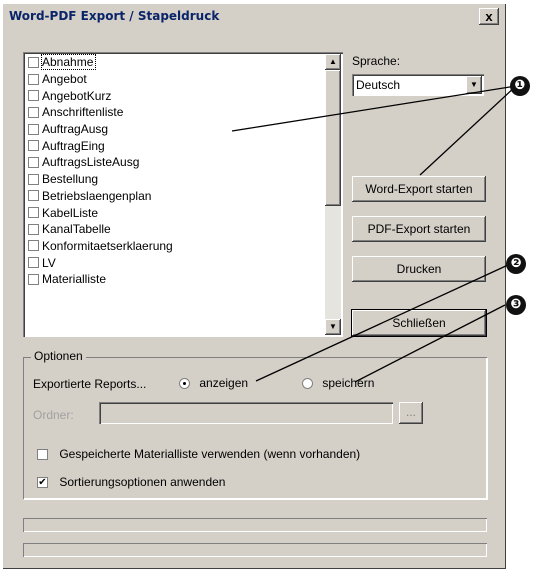 Image resolution: width=536 pixels, height=572 pixels. Describe the element at coordinates (175, 279) in the screenshot. I see `list-item: Materialliste` at that location.